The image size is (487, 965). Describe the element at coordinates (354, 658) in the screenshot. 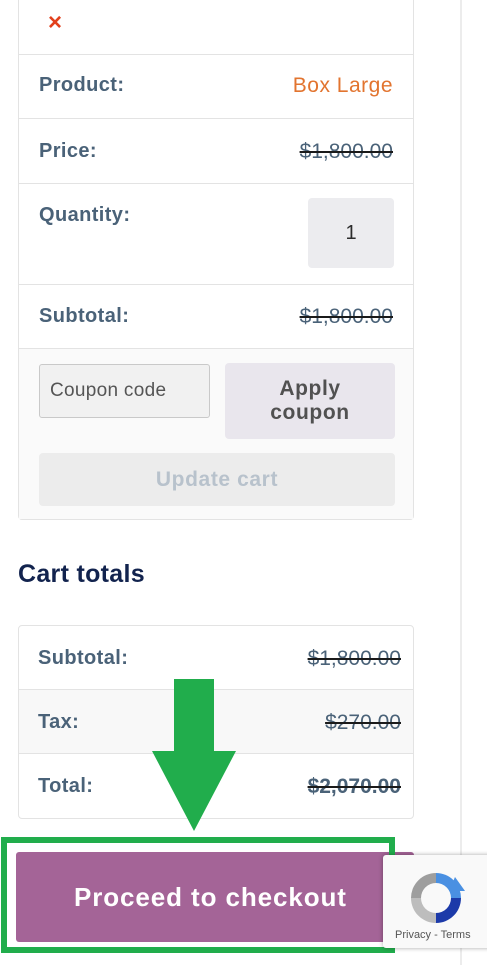

I see `totals-subtotal-value: $1,800.00` at that location.